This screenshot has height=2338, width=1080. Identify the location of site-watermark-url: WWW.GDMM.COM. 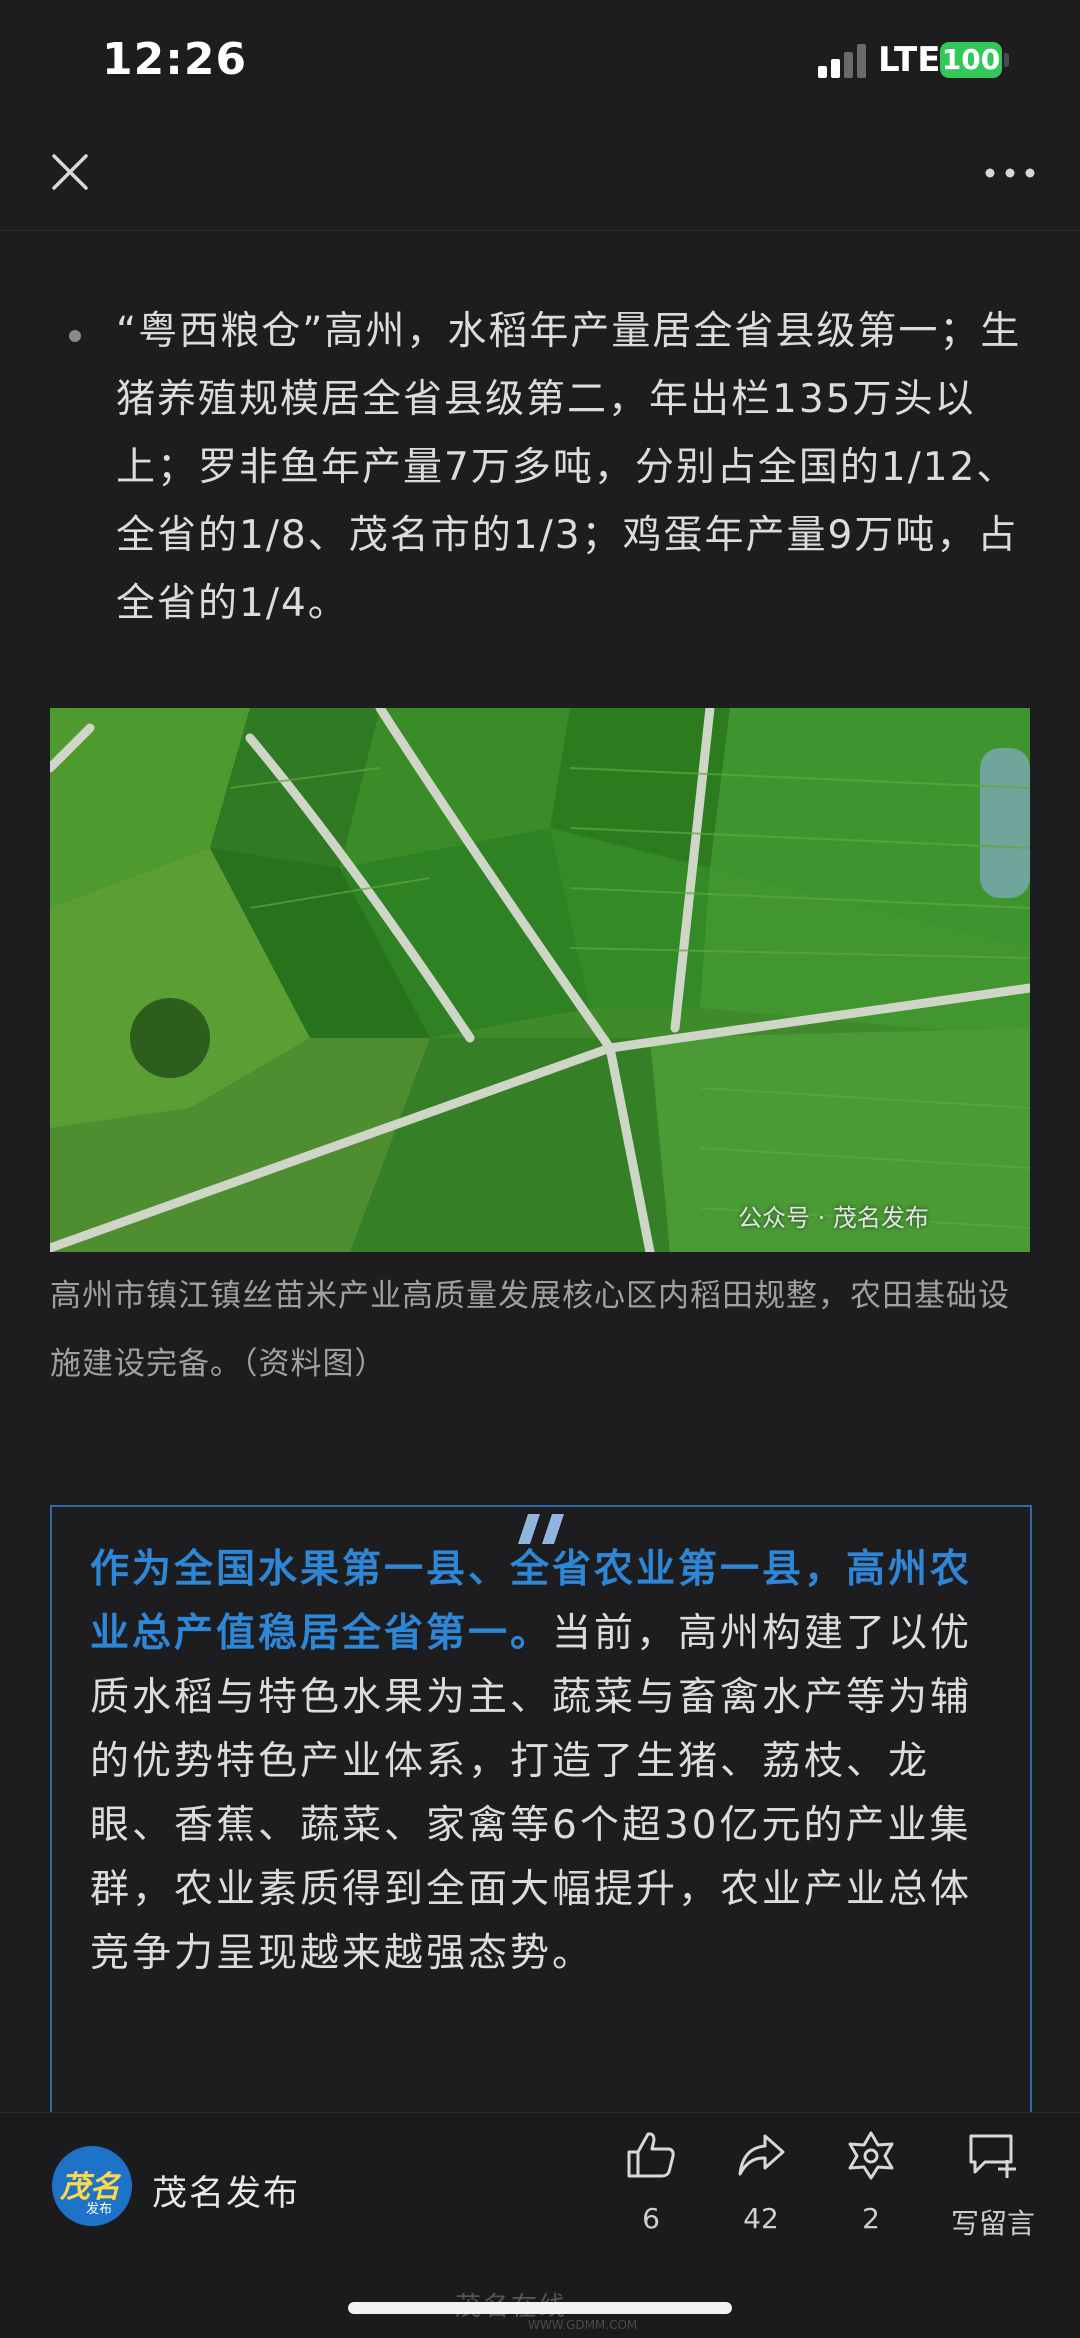
(583, 2325).